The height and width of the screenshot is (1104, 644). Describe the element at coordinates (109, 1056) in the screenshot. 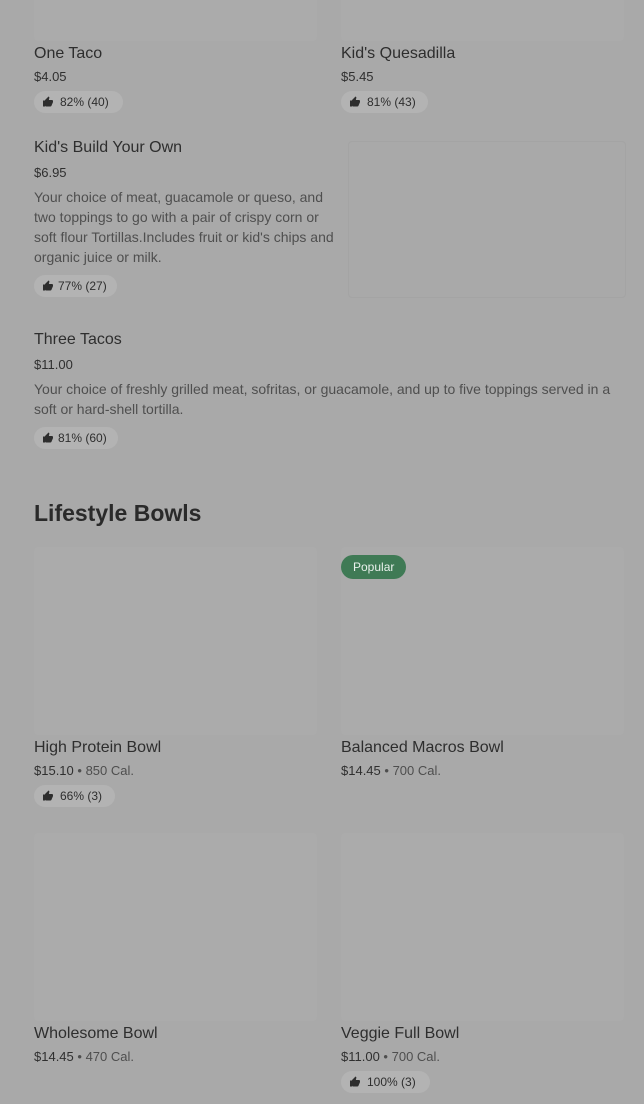

I see `calories: 470 Cal.` at that location.